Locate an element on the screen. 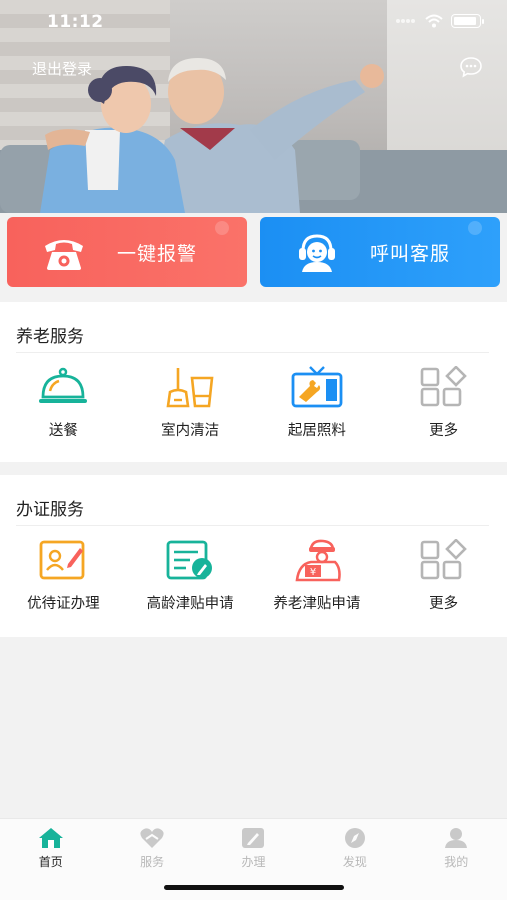  service-item-label: 养老津贴申请 is located at coordinates (317, 604).